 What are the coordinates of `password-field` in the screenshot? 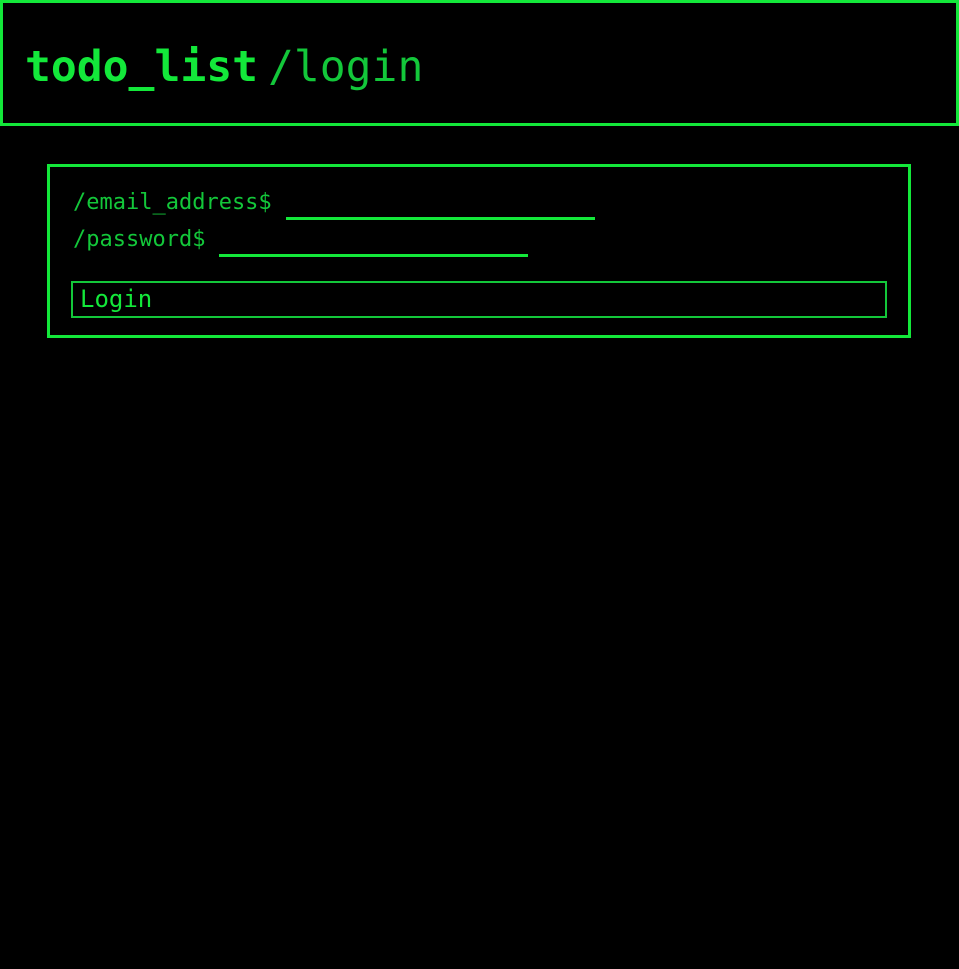 It's located at (374, 243).